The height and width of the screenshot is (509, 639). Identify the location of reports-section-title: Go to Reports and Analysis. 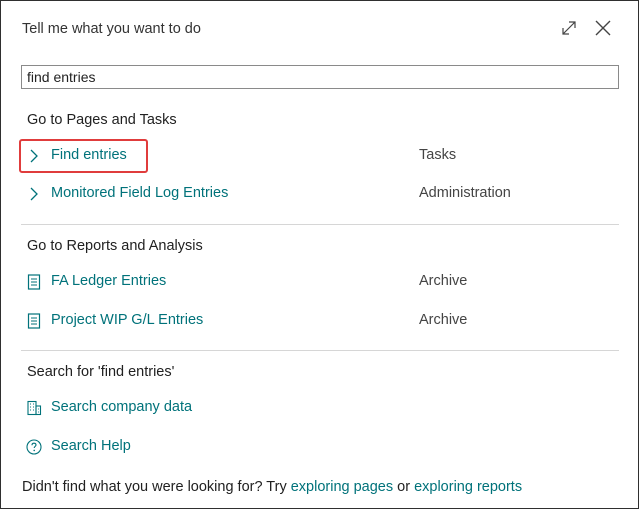
(115, 246).